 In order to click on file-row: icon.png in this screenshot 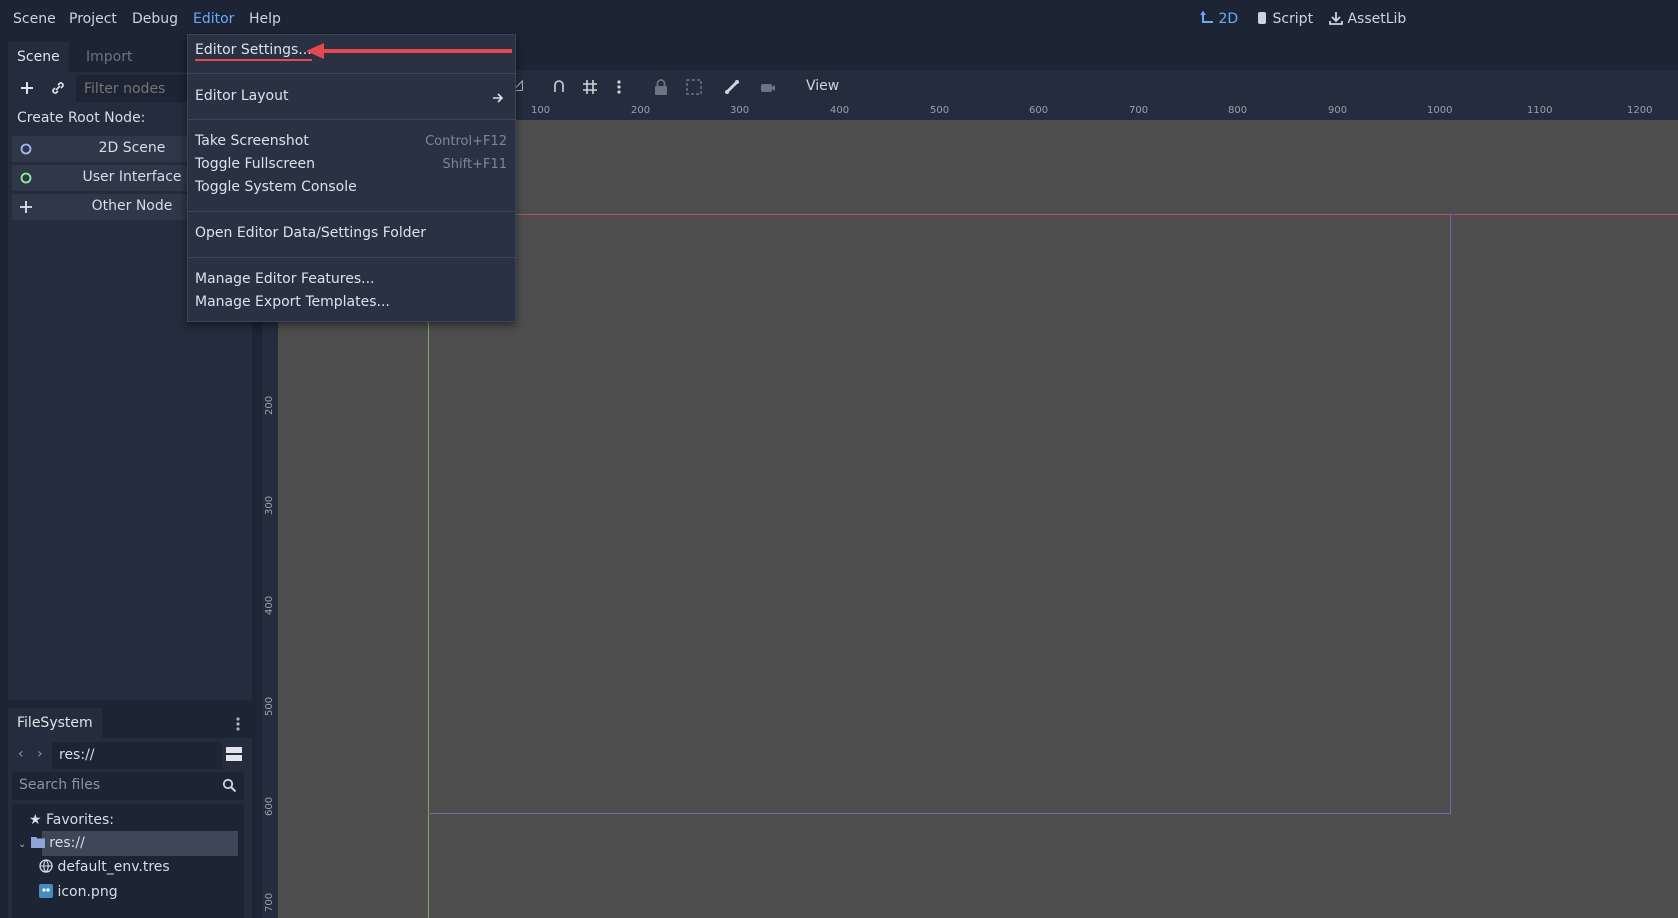, I will do `click(78, 892)`.